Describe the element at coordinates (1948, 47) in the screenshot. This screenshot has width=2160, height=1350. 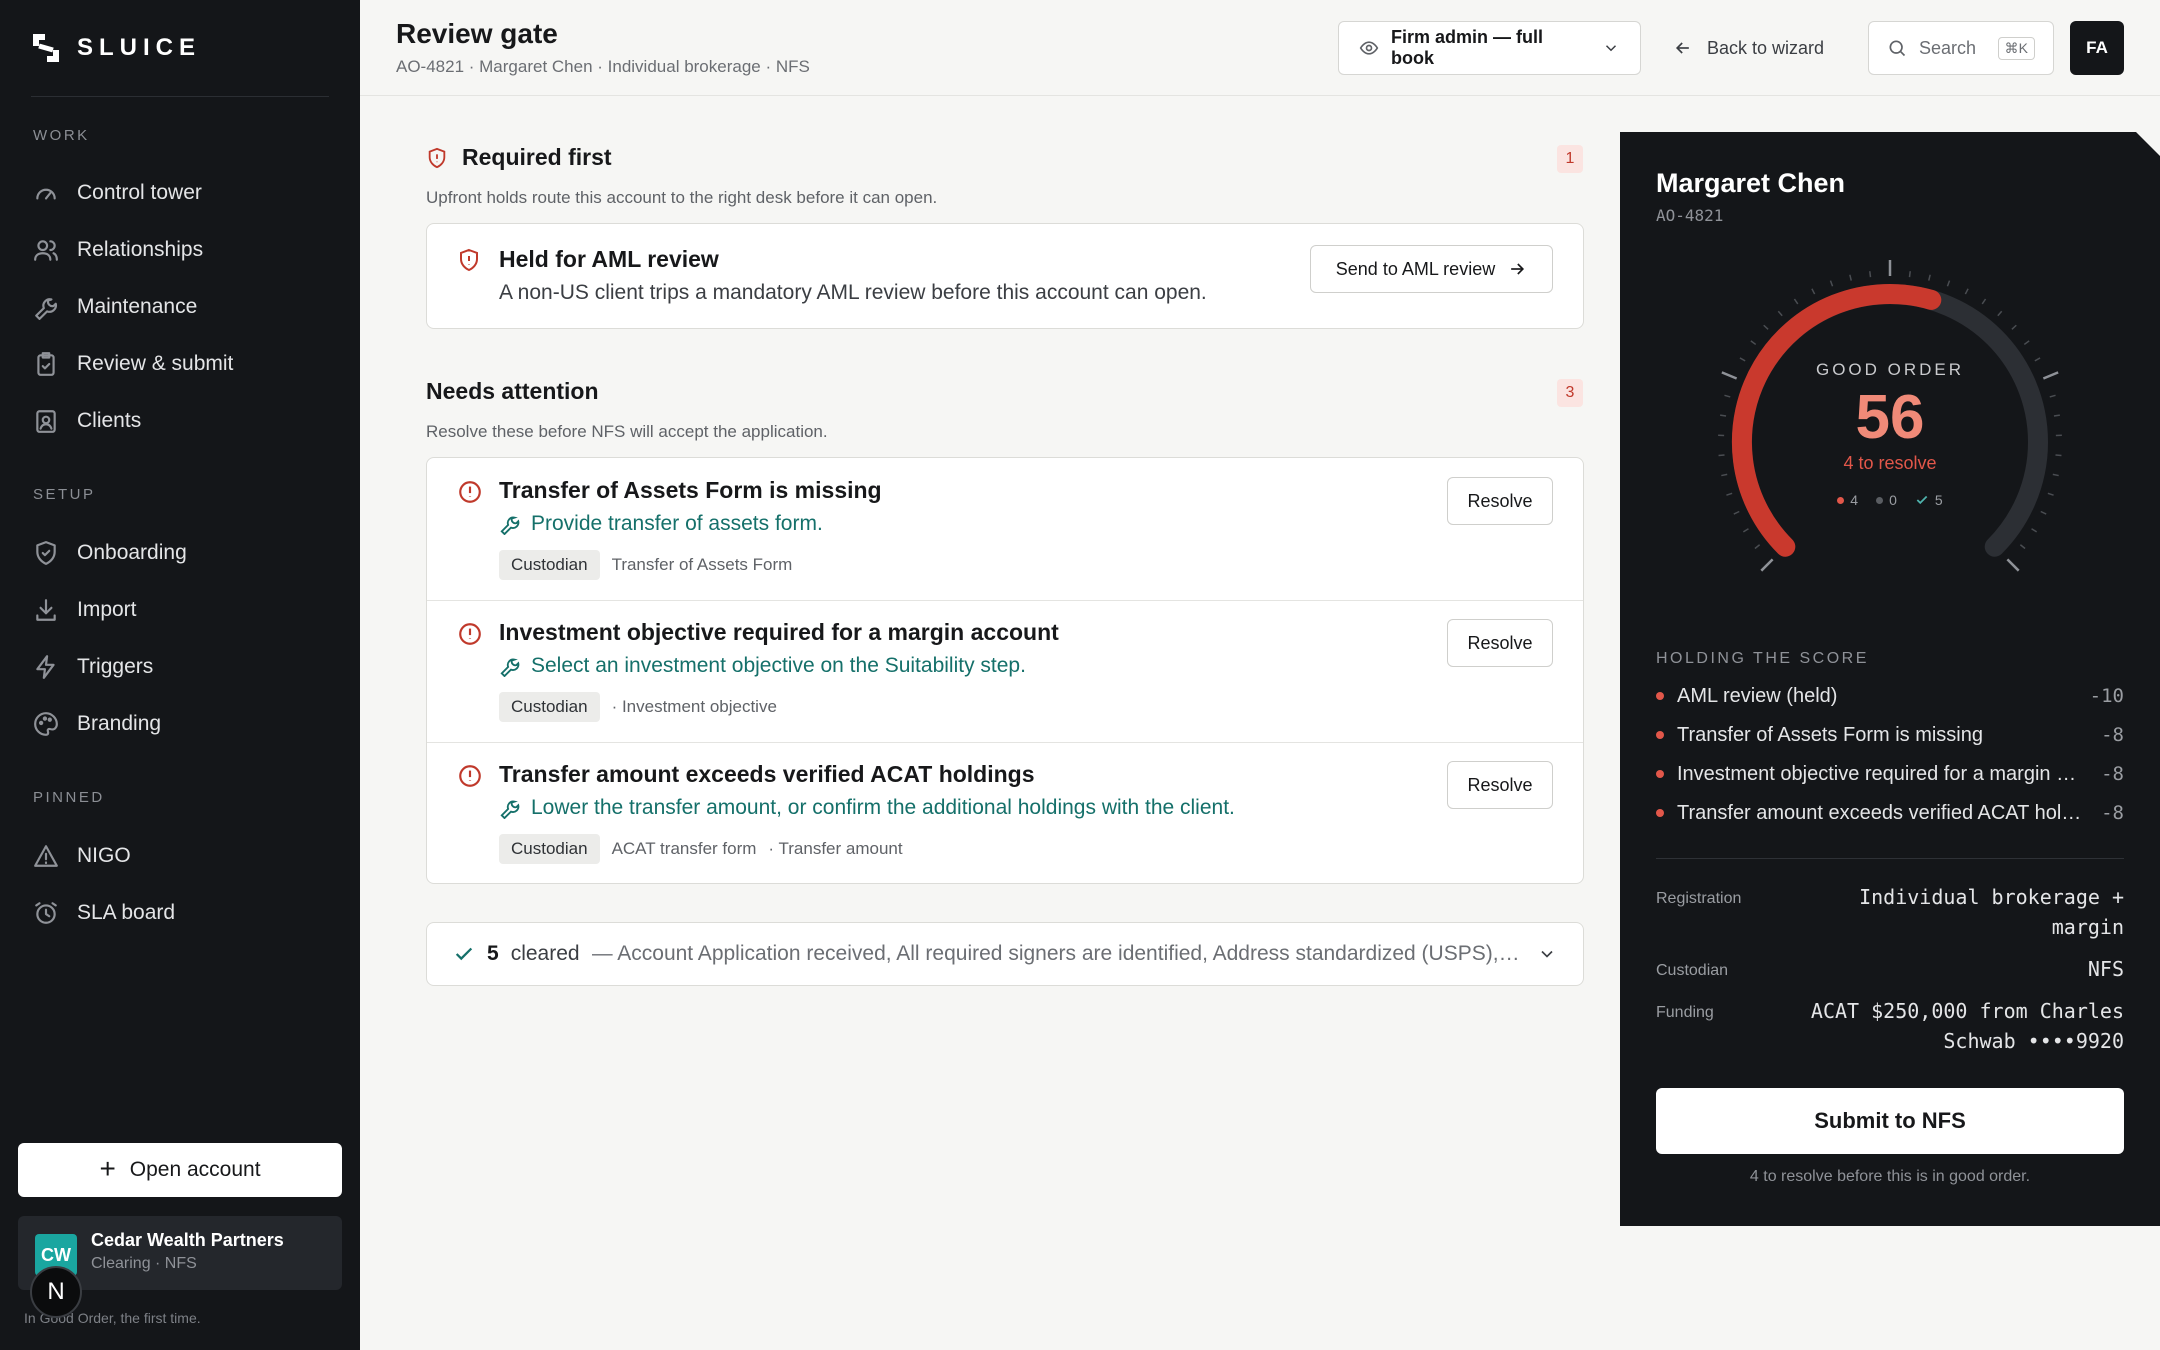
I see `search-placeholder: Search` at that location.